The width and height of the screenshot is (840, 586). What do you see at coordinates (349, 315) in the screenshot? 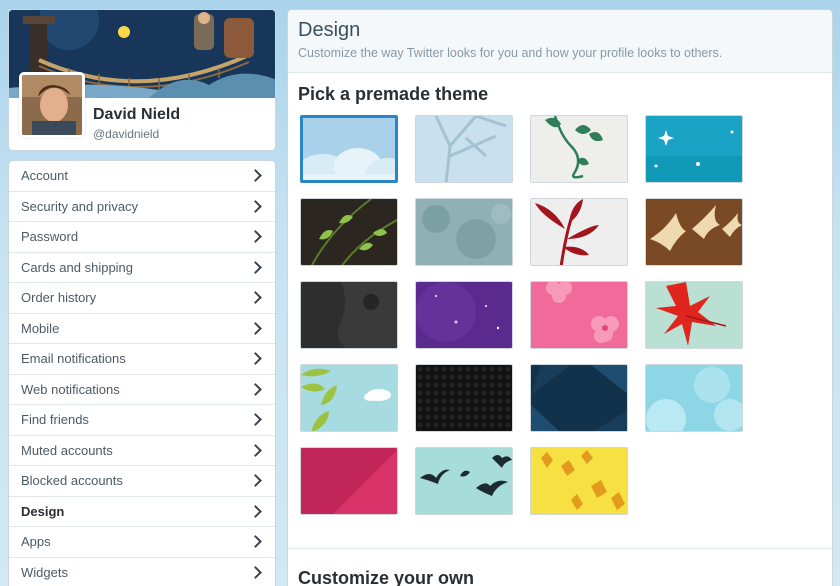
I see `theme-swatch-dark-texture` at bounding box center [349, 315].